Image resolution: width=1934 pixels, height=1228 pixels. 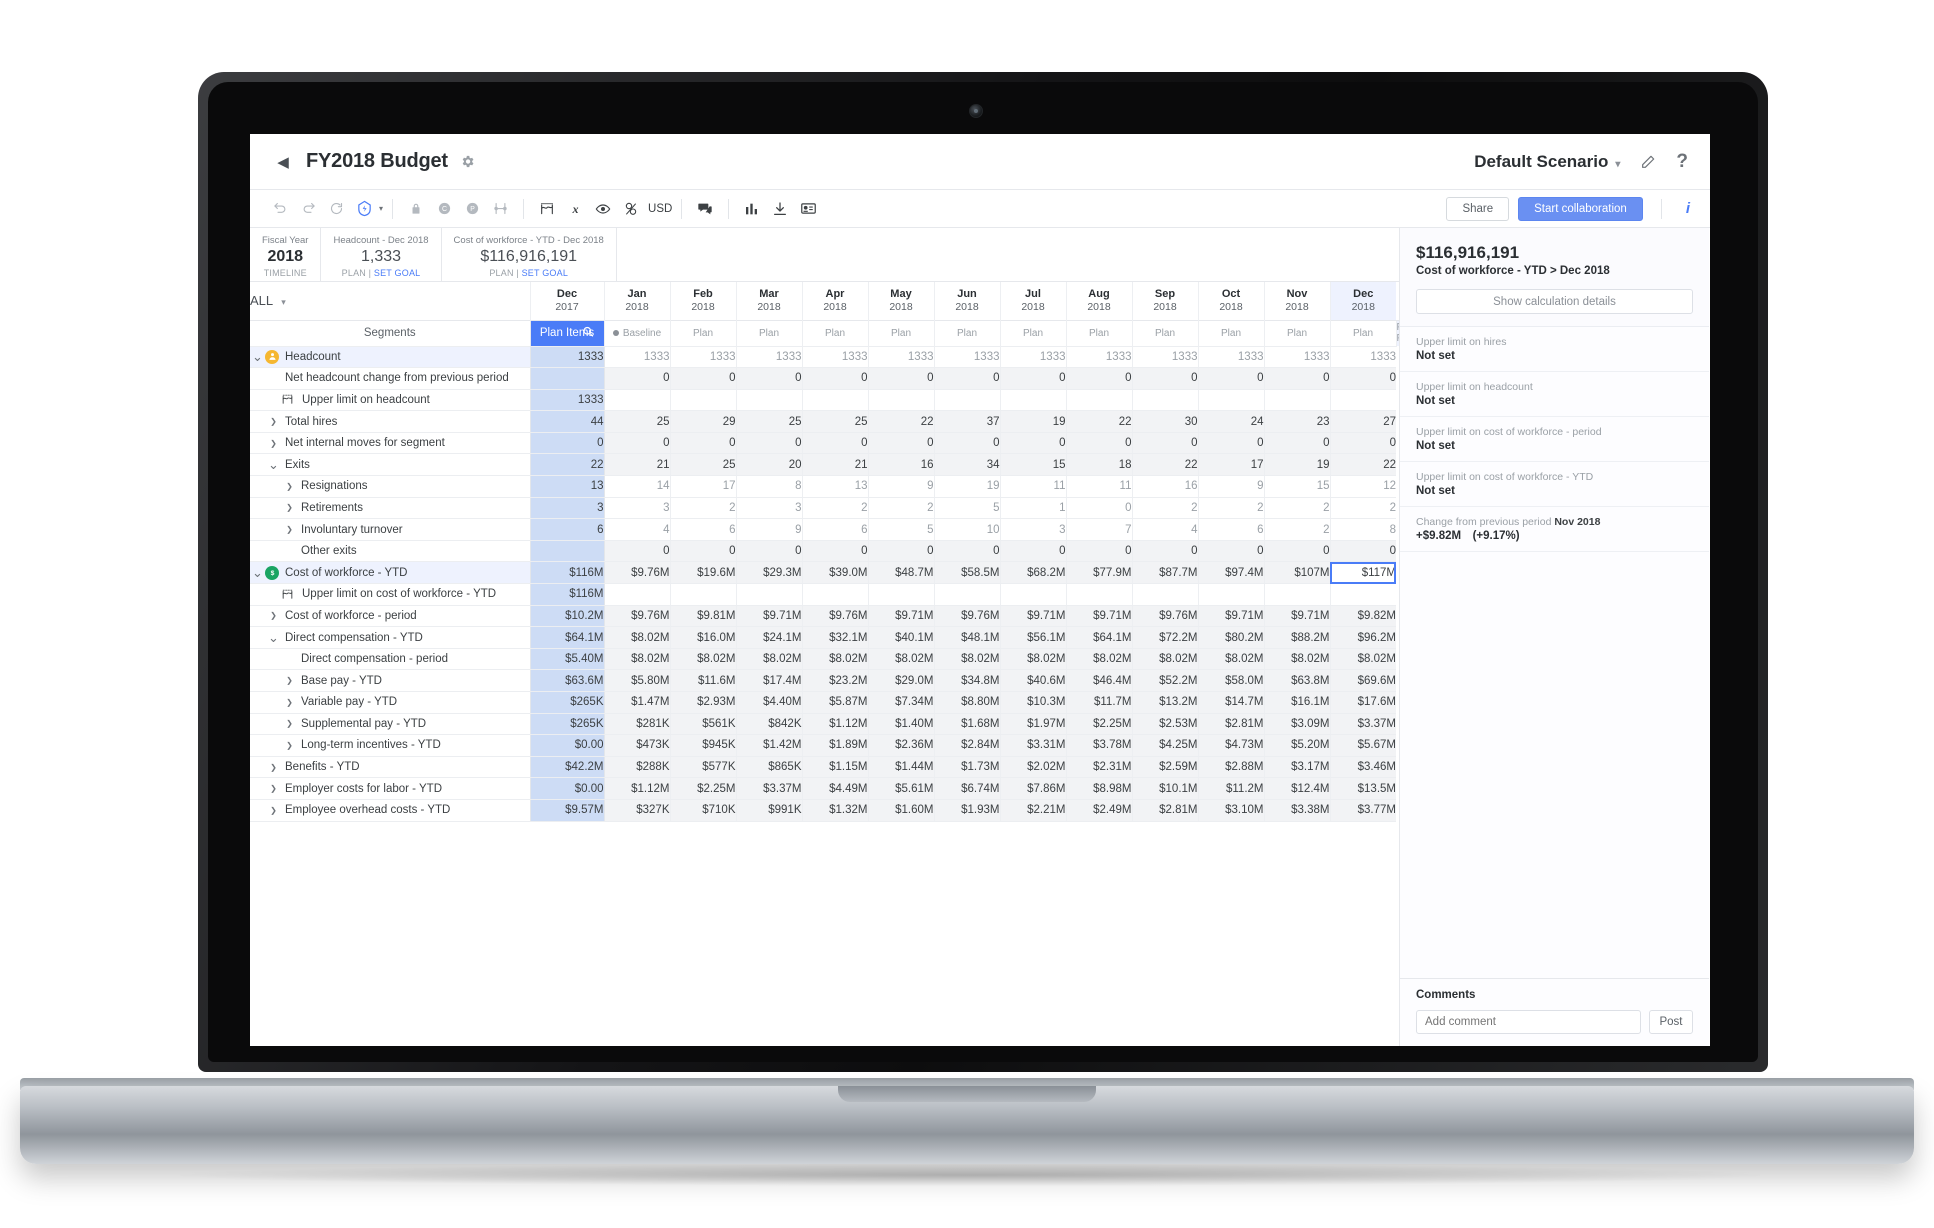 What do you see at coordinates (834, 486) in the screenshot?
I see `value-cell: 13` at bounding box center [834, 486].